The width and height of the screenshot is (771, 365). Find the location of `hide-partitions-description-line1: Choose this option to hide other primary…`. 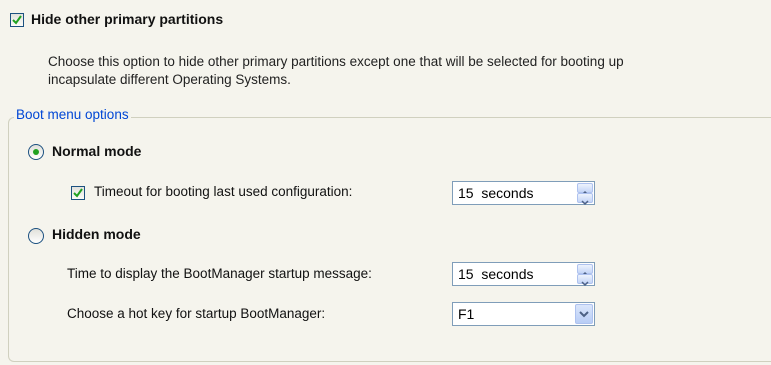

hide-partitions-description-line1: Choose this option to hide other primary… is located at coordinates (336, 61).